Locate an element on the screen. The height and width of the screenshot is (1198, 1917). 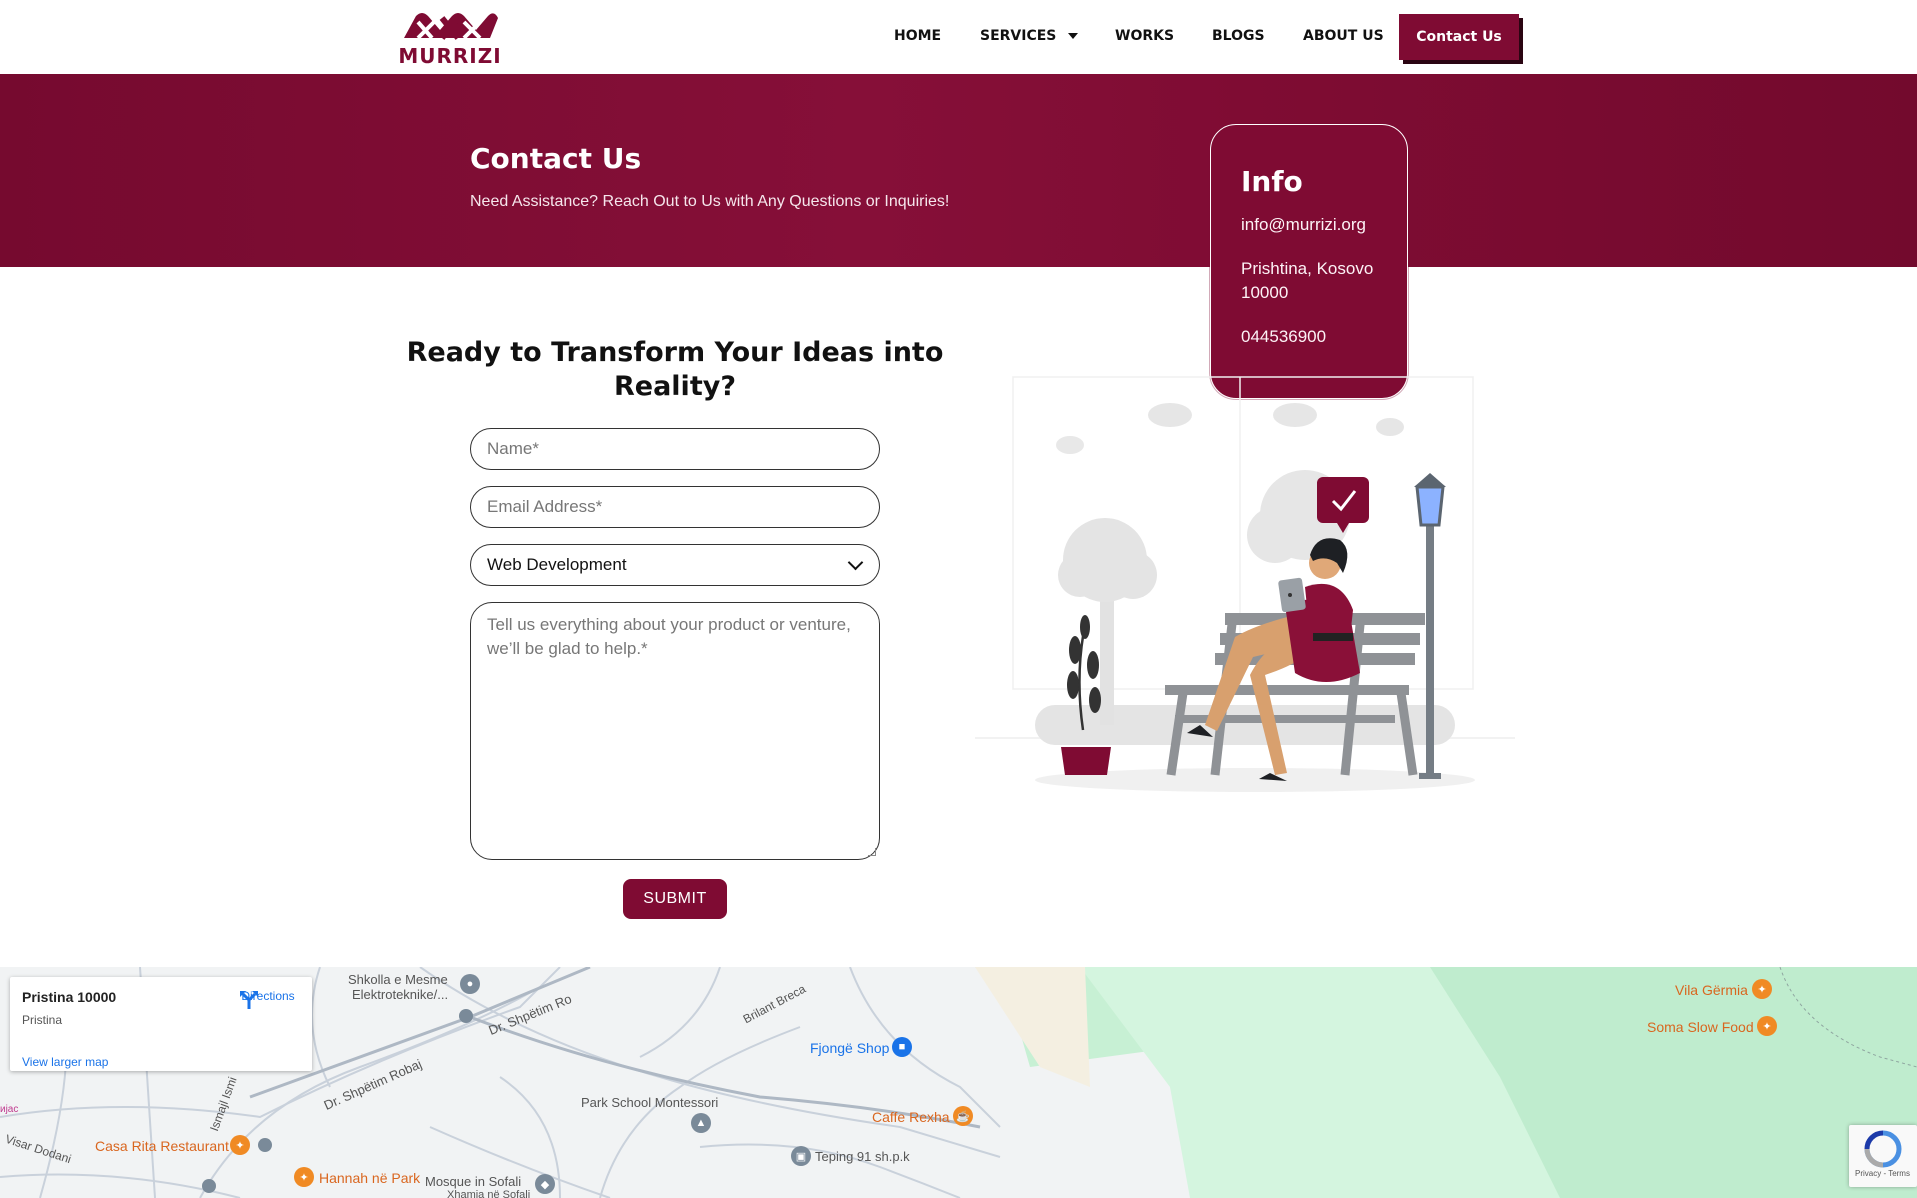
map-label-mosque-line2: Xhamia në Sofali is located at coordinates (489, 1193).